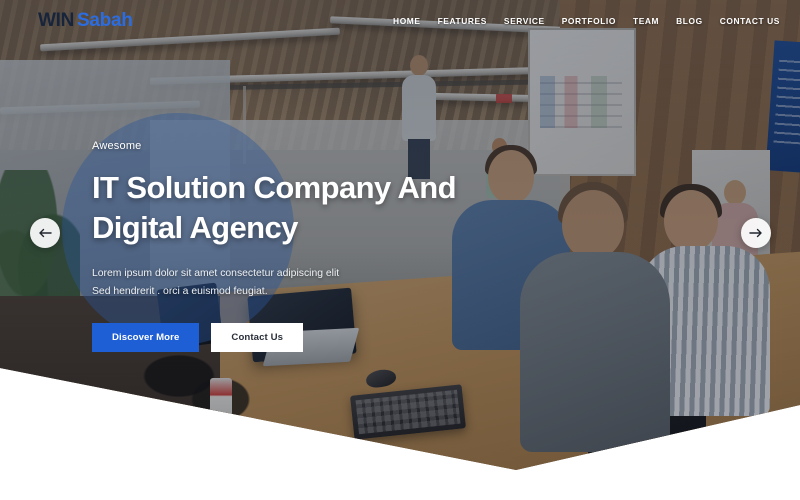  I want to click on nav-item-blog: BLOG, so click(689, 21).